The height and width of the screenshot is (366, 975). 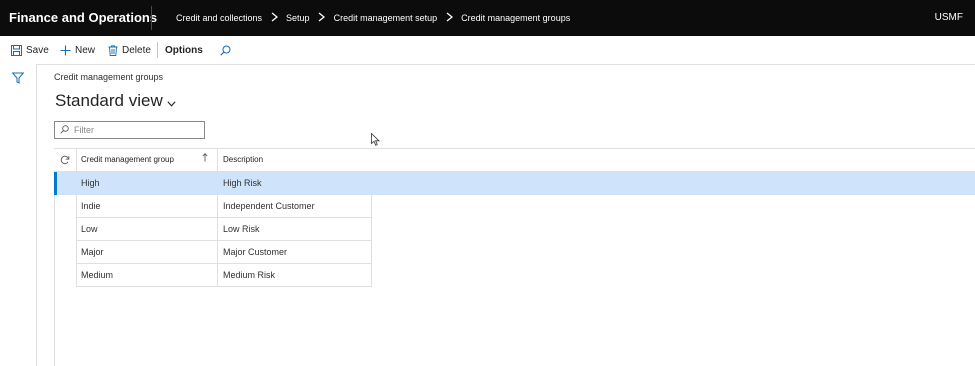 I want to click on cell-credit-management-group: Indie, so click(x=146, y=206).